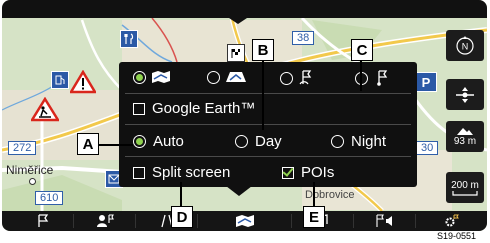  Describe the element at coordinates (191, 172) in the screenshot. I see `split-screen-label: Split screen` at that location.